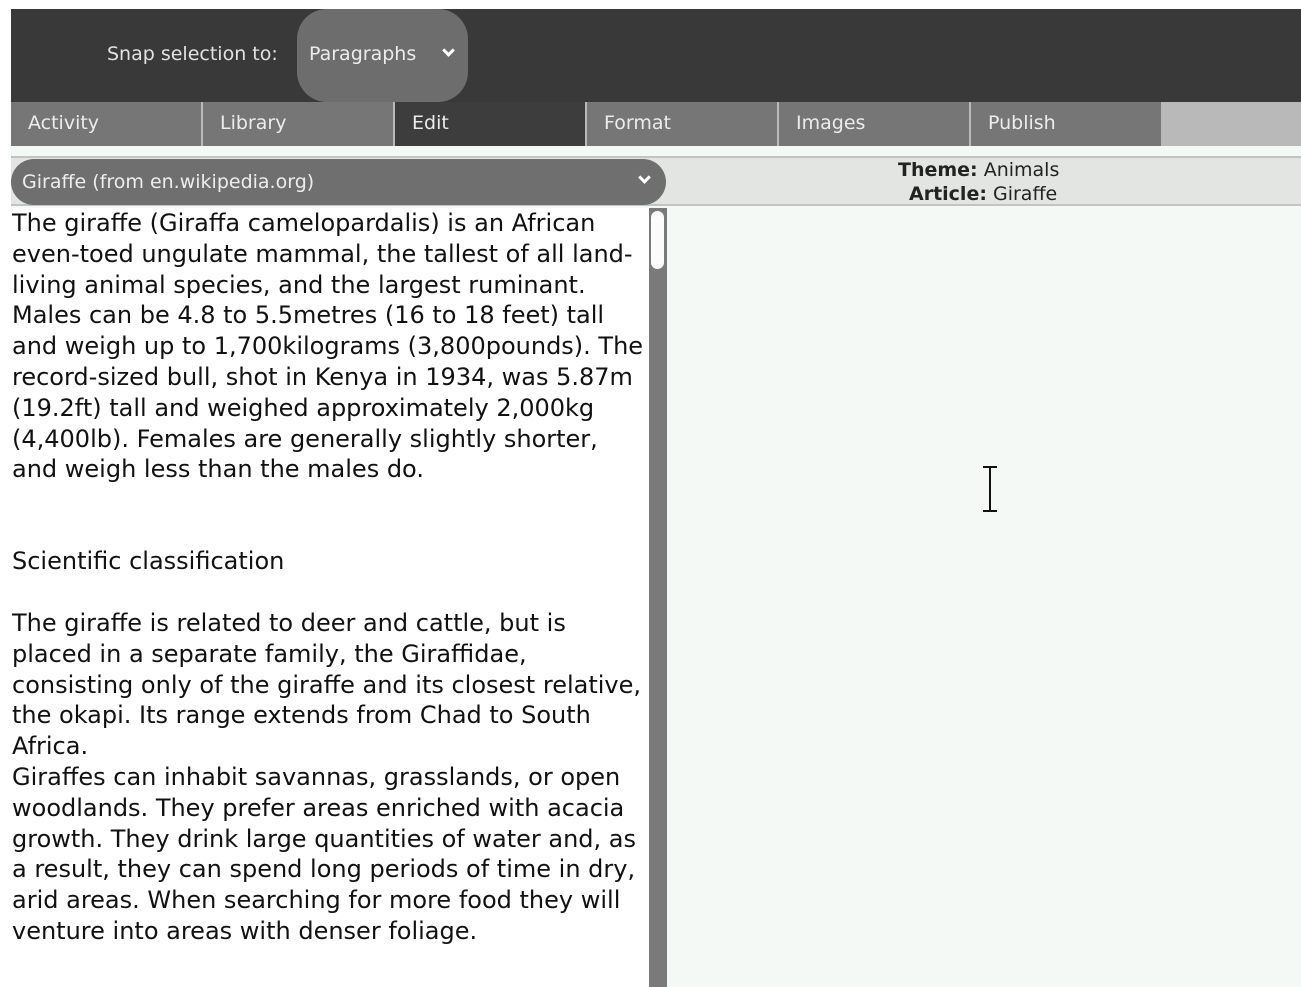 Image resolution: width=1301 pixels, height=987 pixels. I want to click on theme-info: Theme: Animals, so click(978, 170).